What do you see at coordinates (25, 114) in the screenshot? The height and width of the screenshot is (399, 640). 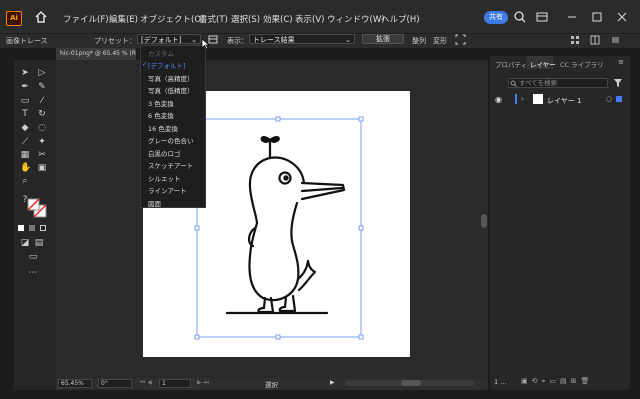 I see `type-tool-icon: T` at bounding box center [25, 114].